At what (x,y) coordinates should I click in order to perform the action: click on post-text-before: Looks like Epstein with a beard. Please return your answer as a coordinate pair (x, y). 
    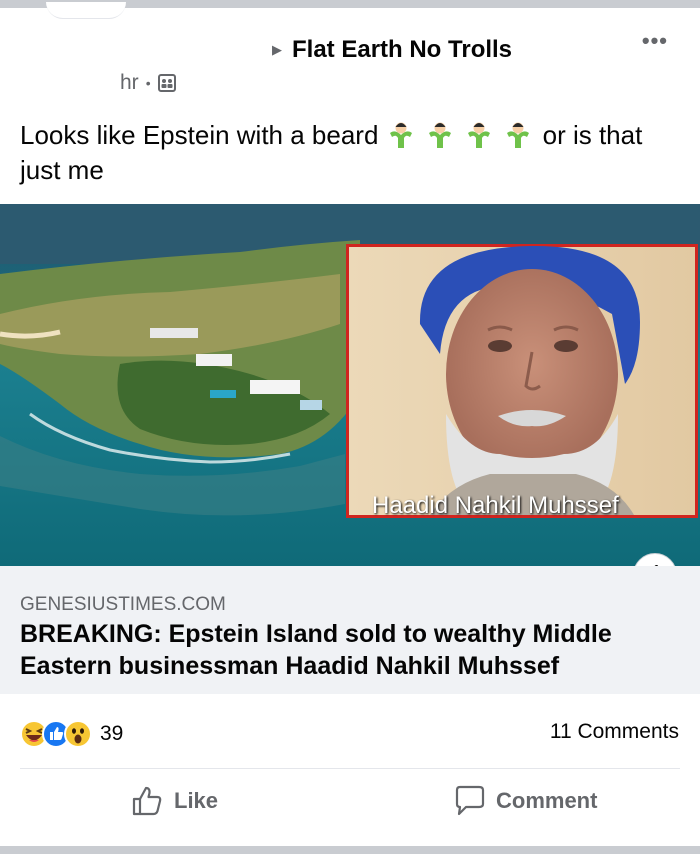
    Looking at the image, I should click on (199, 135).